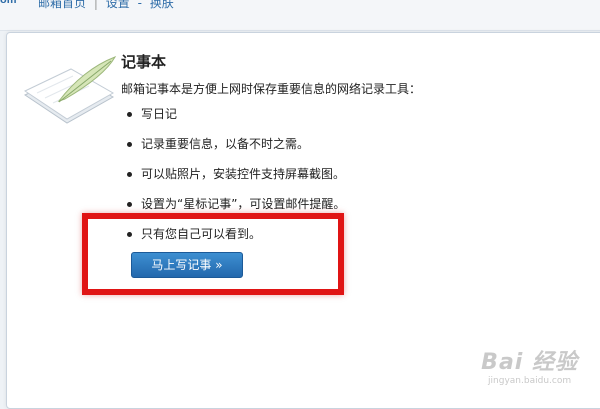 The width and height of the screenshot is (600, 409). Describe the element at coordinates (118, 5) in the screenshot. I see `breadcrumb-settings: 设置` at that location.